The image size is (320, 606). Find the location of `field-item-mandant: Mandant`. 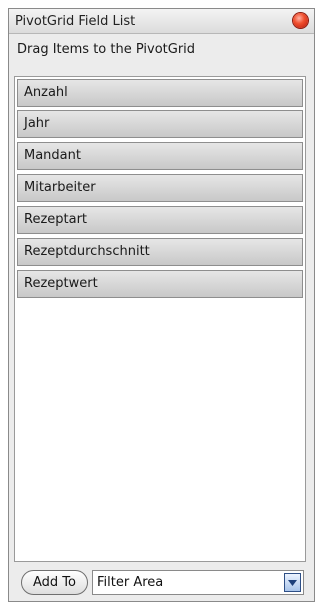

field-item-mandant: Mandant is located at coordinates (160, 156).